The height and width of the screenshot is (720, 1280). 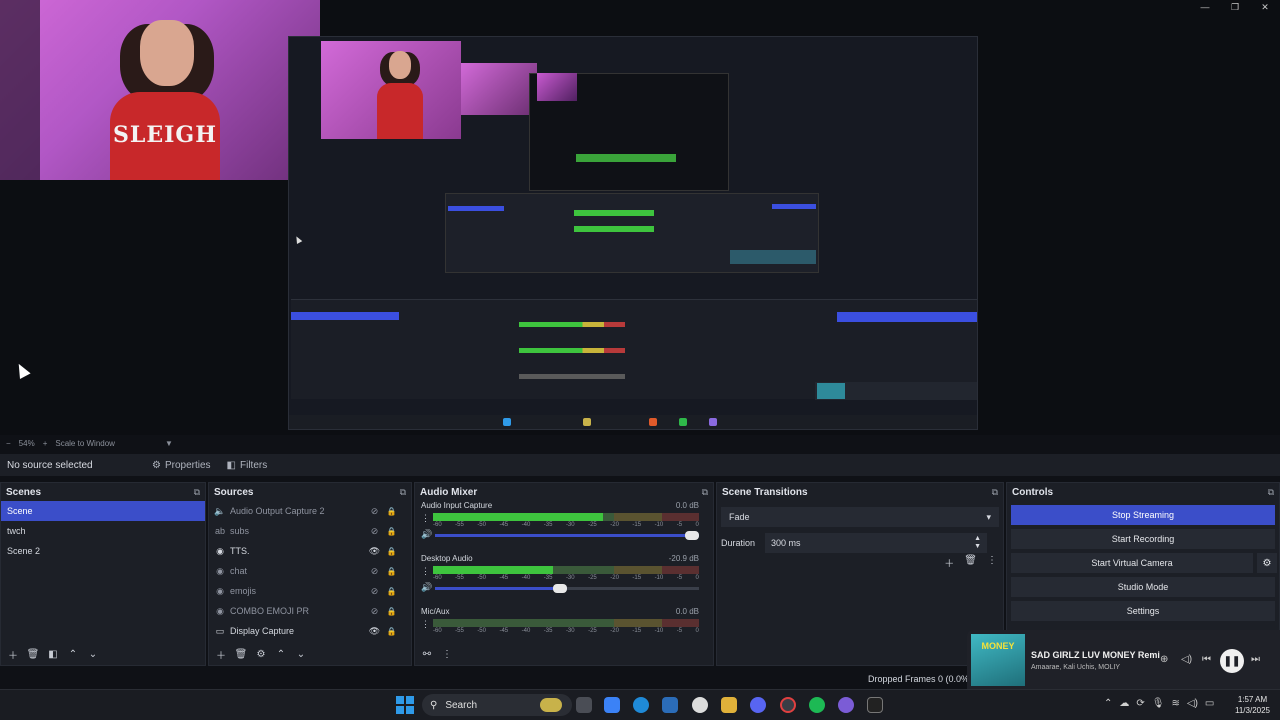 I want to click on battery-icon: ▭, so click(x=1209, y=703).